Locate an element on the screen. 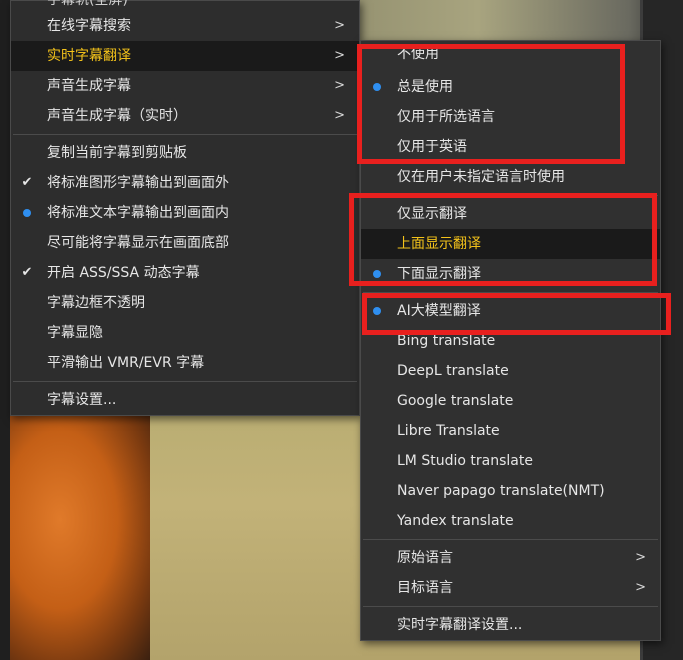 The height and width of the screenshot is (660, 683). menu-item-label: AI大模型翻译 is located at coordinates (439, 311).